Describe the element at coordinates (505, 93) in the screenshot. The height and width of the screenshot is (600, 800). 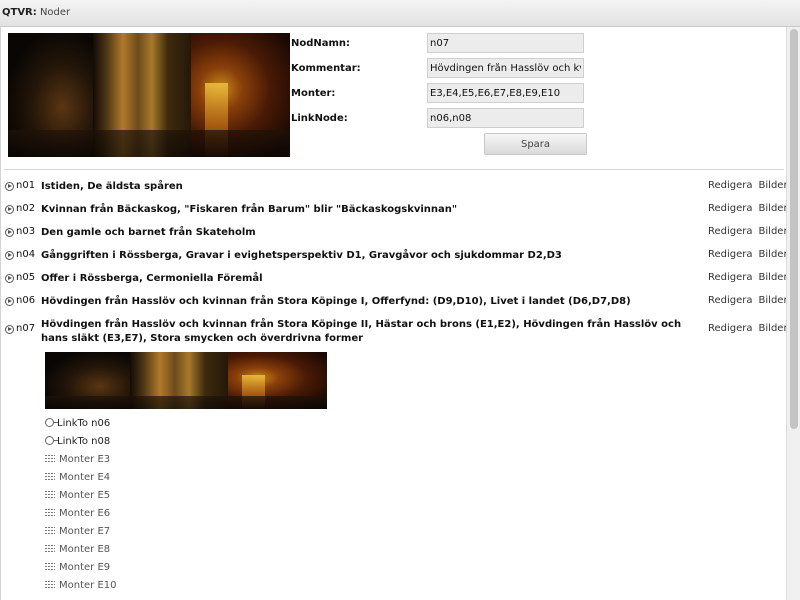
I see `monter-input` at that location.